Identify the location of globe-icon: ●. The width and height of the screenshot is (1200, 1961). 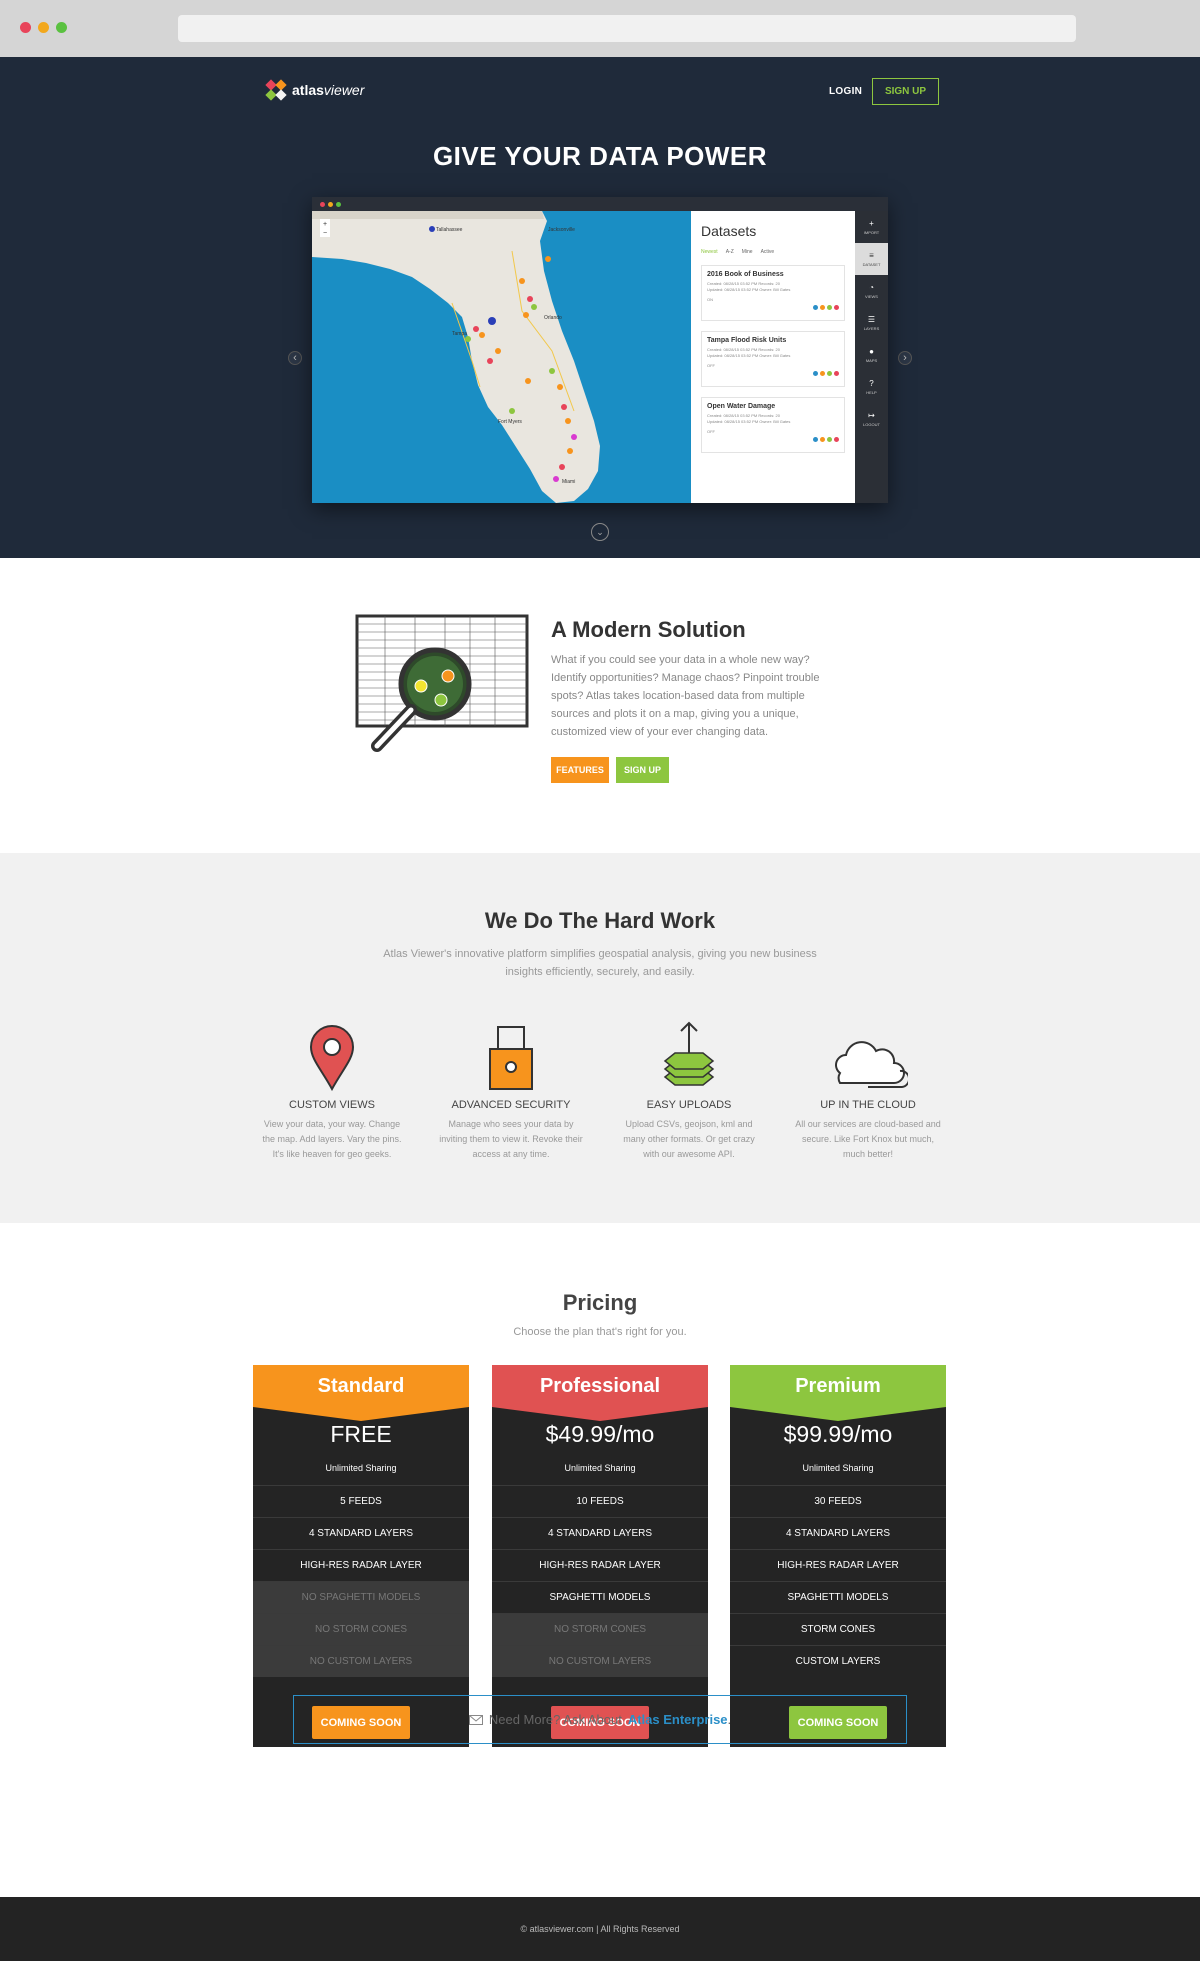
(871, 351).